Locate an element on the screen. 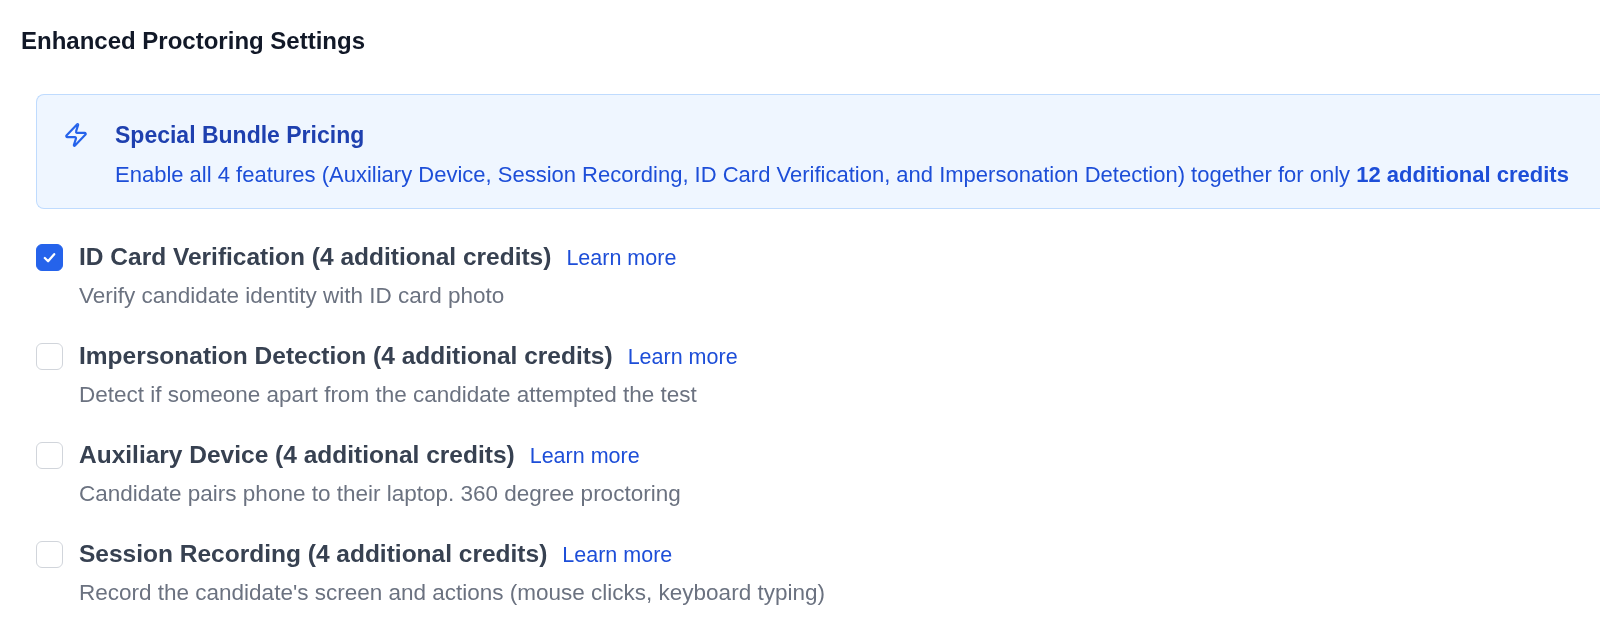 The image size is (1600, 625). option-description: Candidate pairs phone to their laptop. 360 degree proctoring is located at coordinates (380, 494).